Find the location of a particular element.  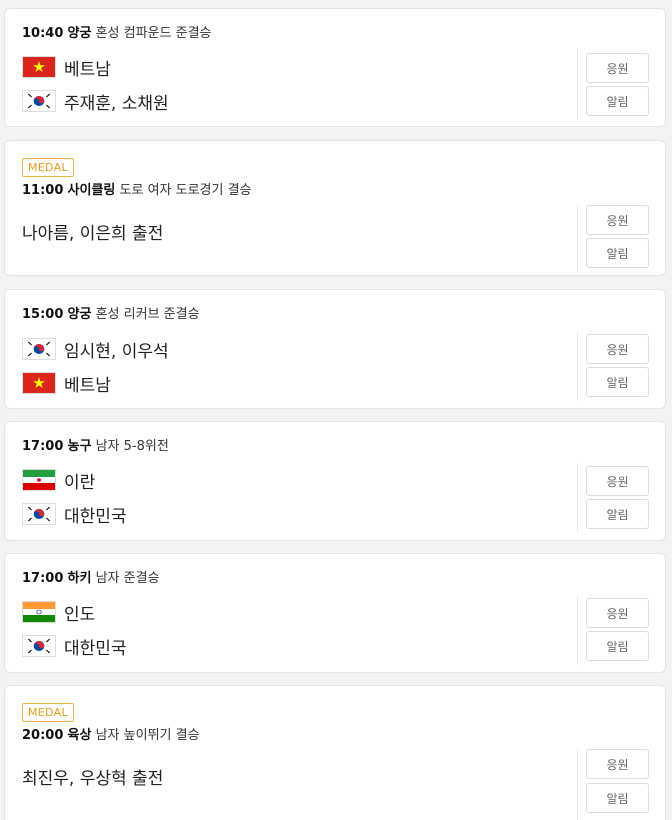

flag-india-icon is located at coordinates (39, 612).